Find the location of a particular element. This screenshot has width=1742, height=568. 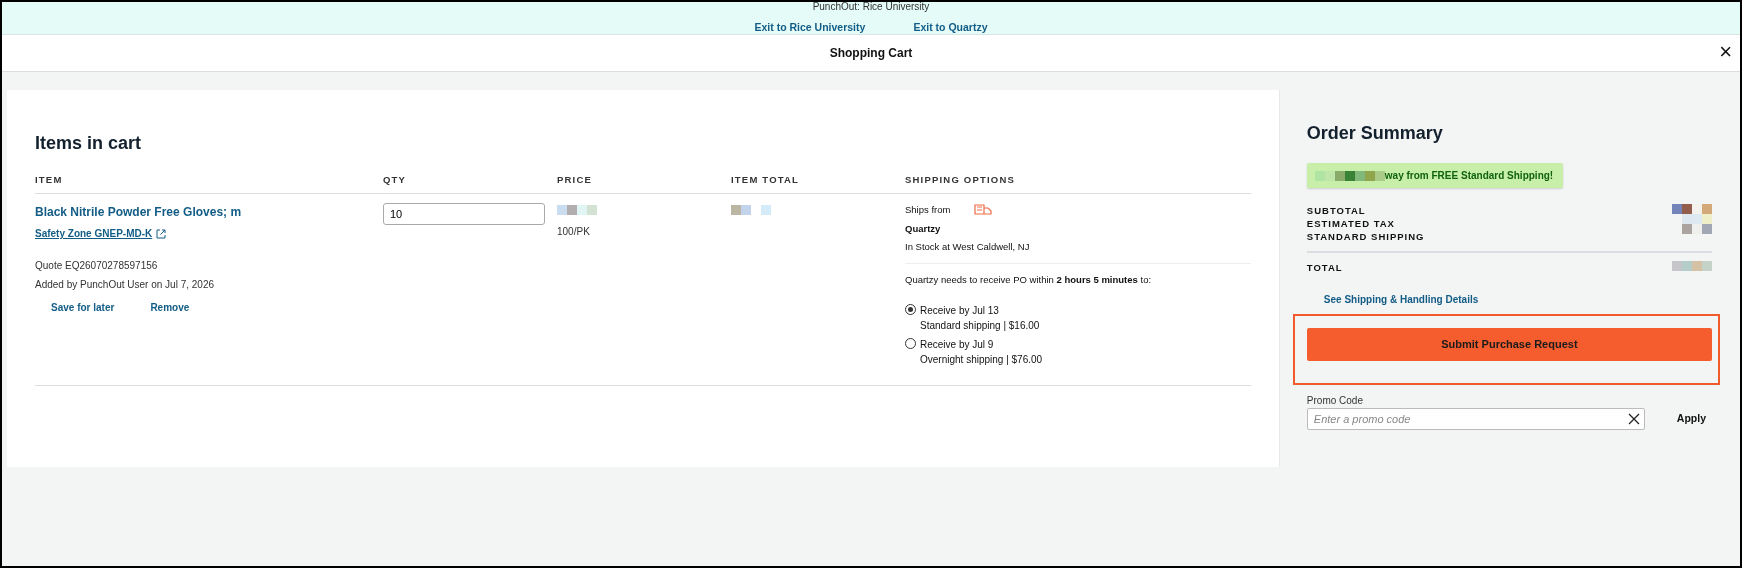

unit-text: 100/PK is located at coordinates (574, 231).